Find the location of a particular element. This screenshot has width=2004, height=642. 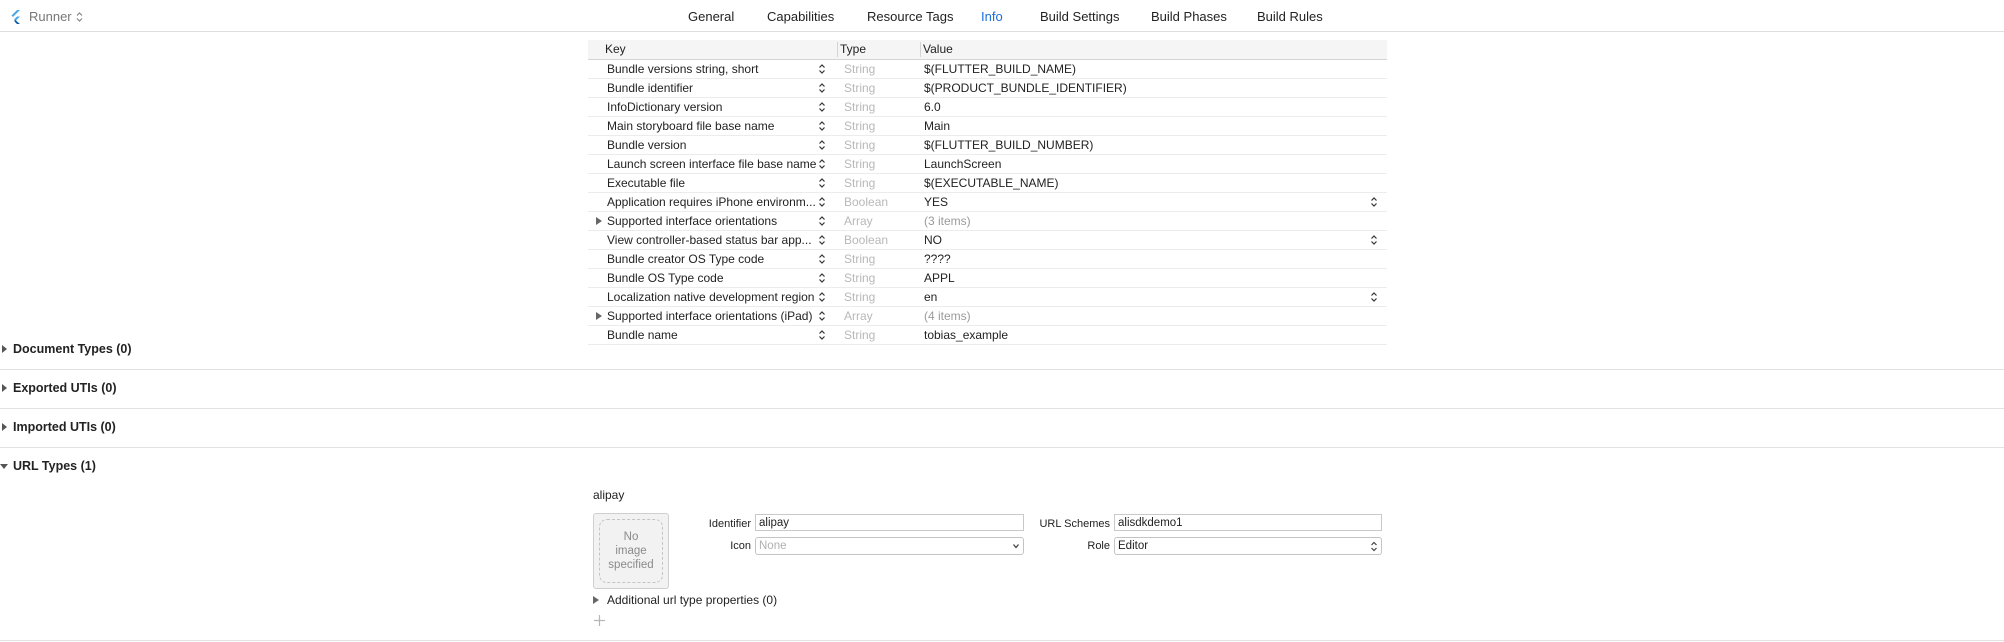

plist-value: 6.0 is located at coordinates (932, 107).